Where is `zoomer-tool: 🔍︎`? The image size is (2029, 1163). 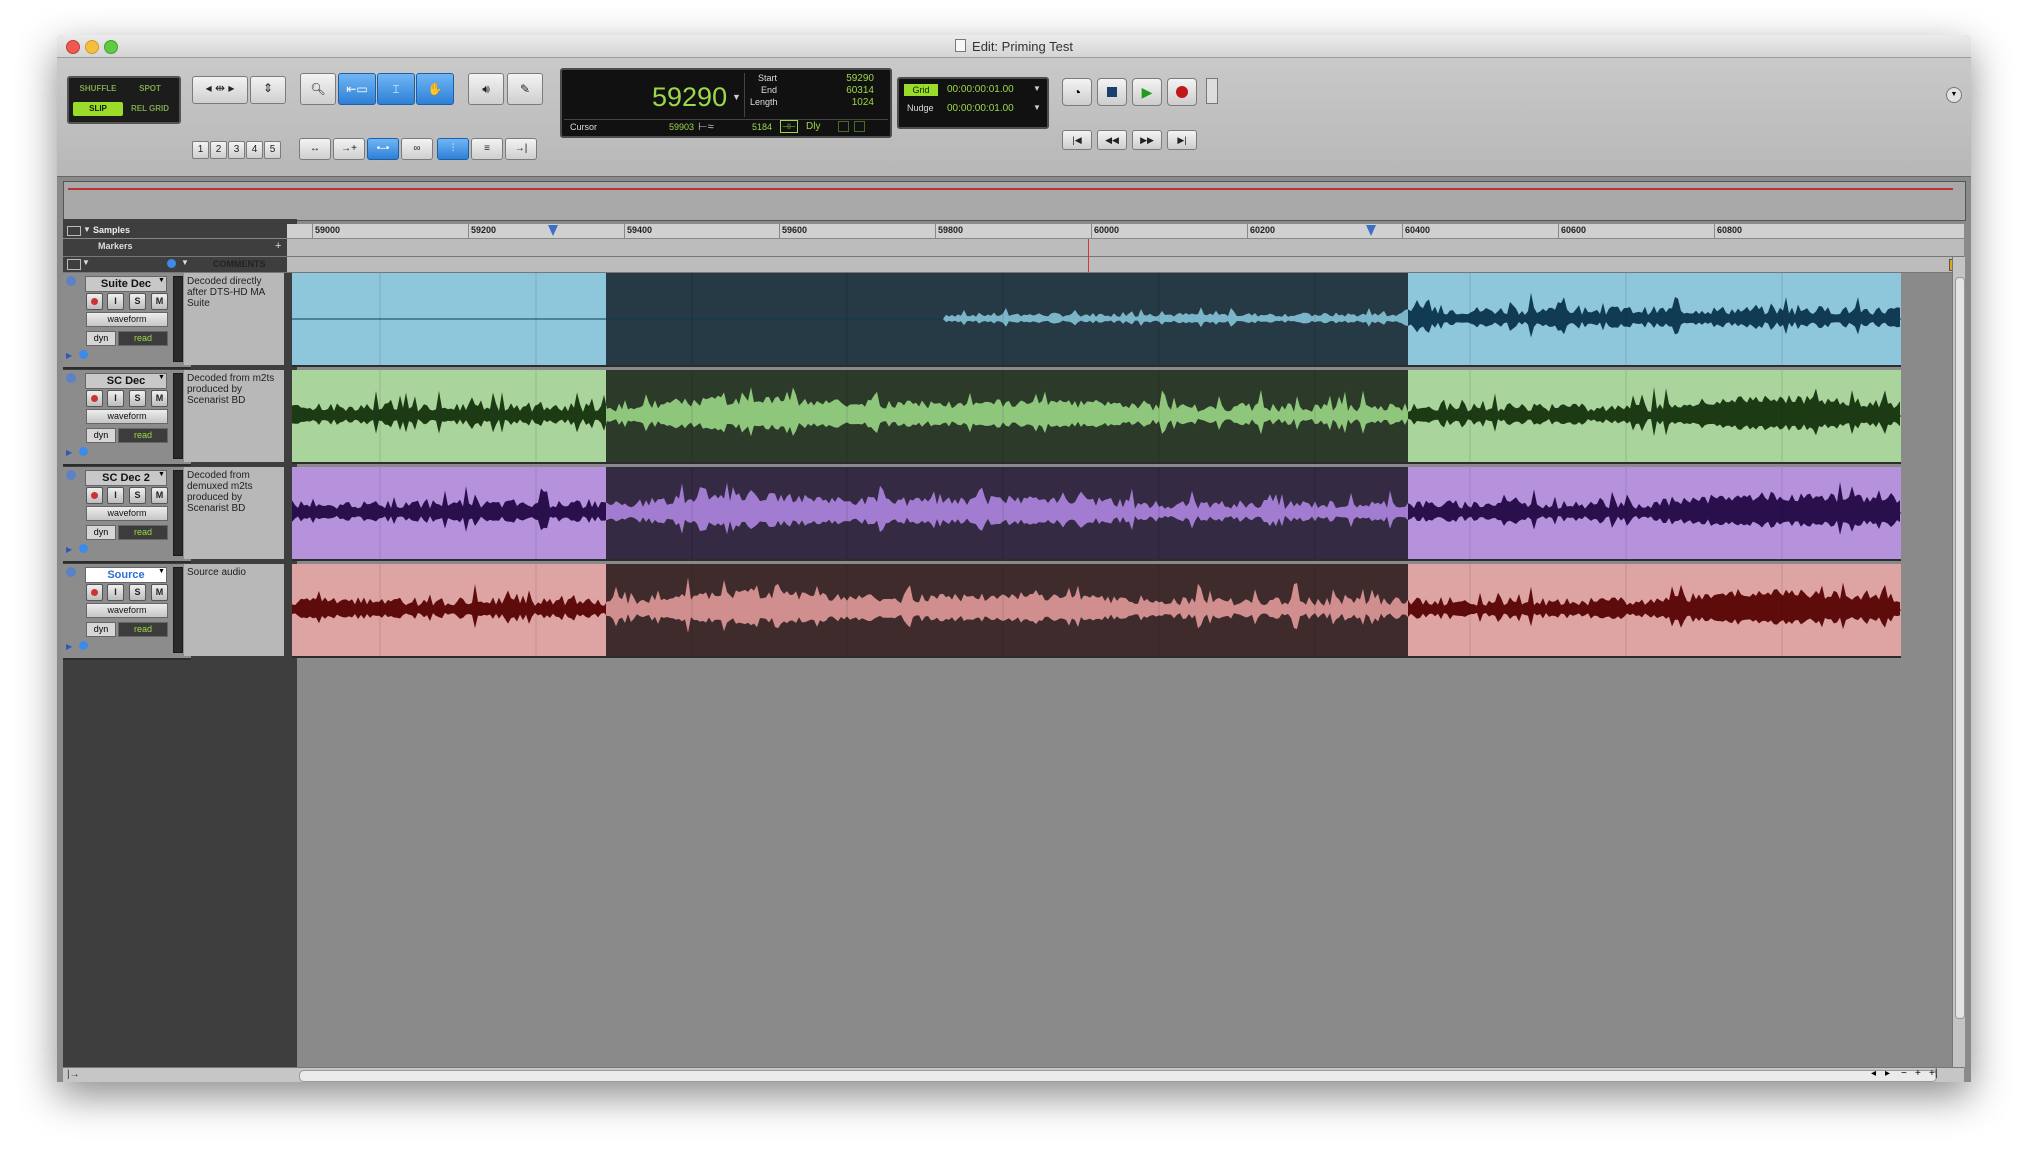
zoomer-tool: 🔍︎ is located at coordinates (318, 89).